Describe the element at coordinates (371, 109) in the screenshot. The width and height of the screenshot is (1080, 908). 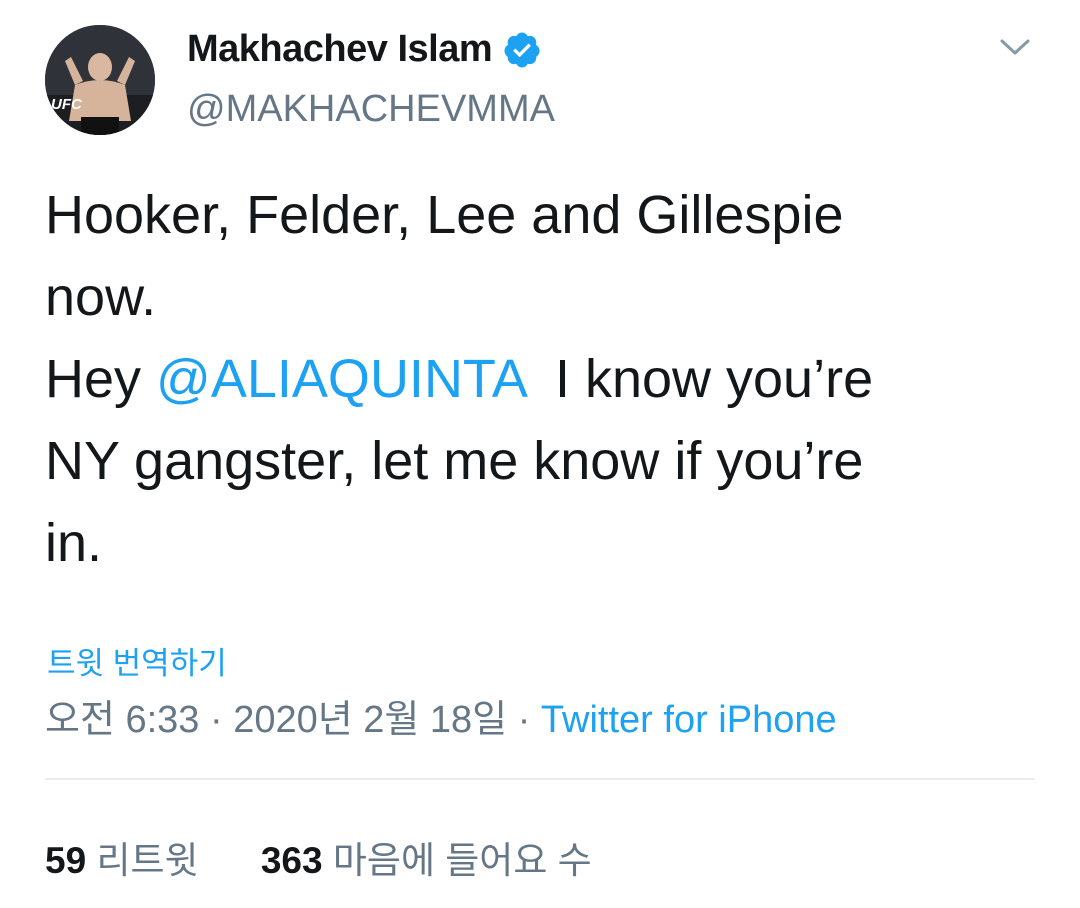
I see `author-handle: @MAKHACHEVMMA` at that location.